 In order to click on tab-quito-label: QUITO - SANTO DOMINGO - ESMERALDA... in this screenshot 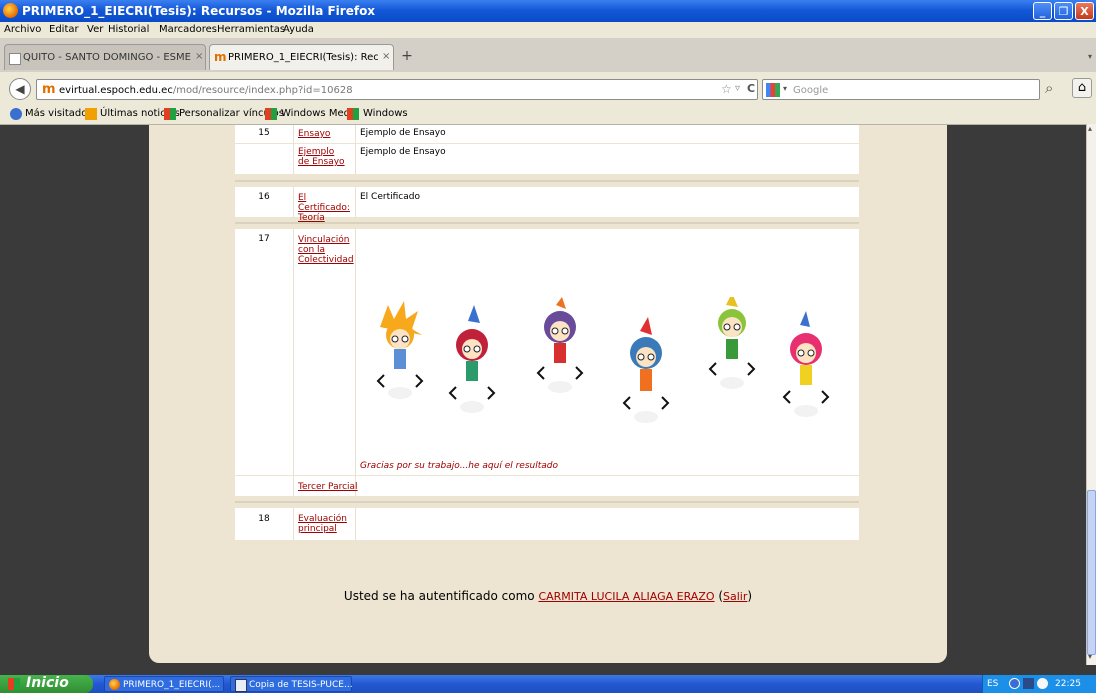, I will do `click(107, 57)`.